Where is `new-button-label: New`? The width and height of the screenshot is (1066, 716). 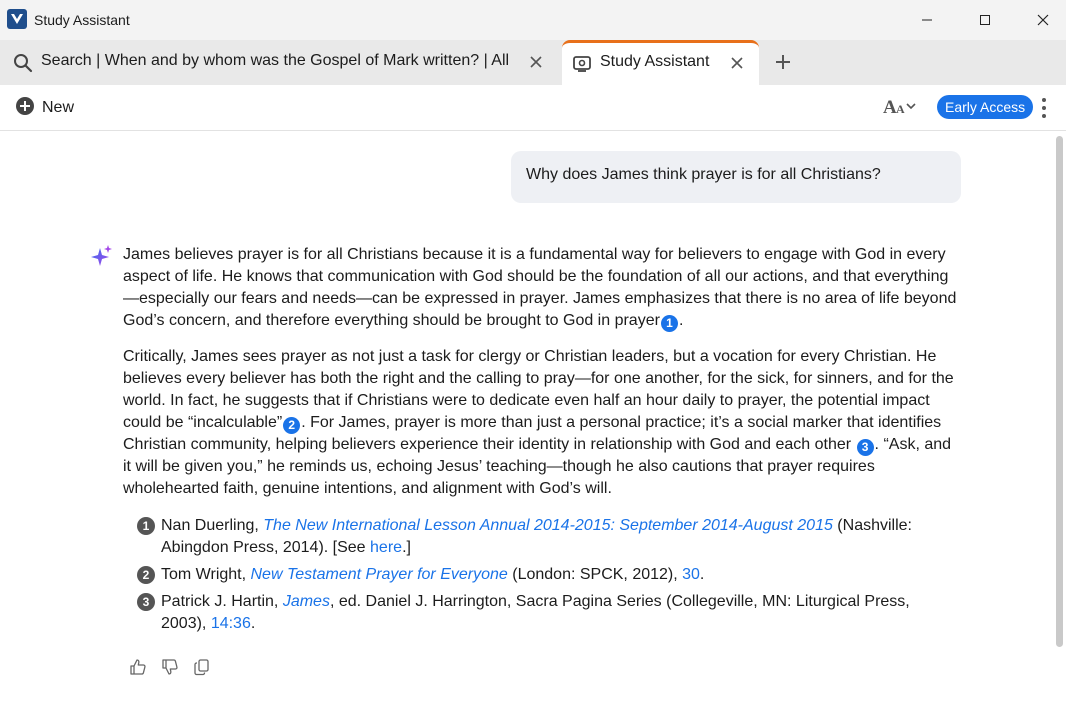 new-button-label: New is located at coordinates (58, 107).